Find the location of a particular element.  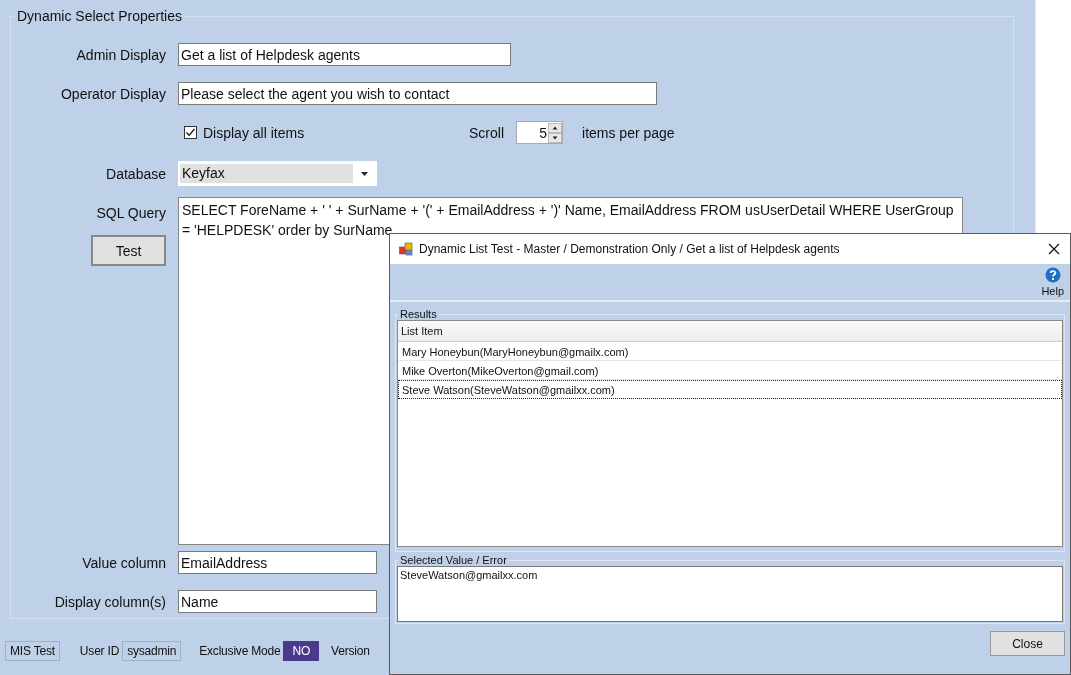

field-label: SQL Query is located at coordinates (130, 213).